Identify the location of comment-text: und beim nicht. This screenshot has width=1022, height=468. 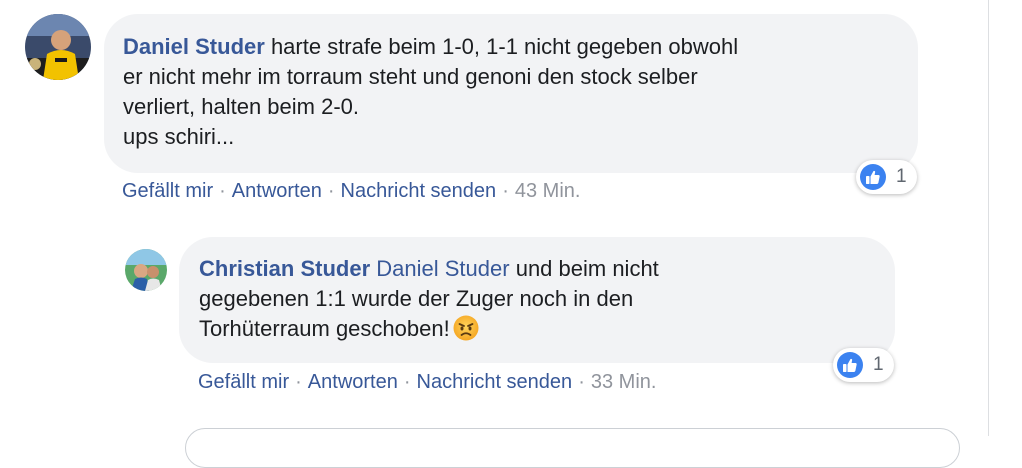
(587, 268).